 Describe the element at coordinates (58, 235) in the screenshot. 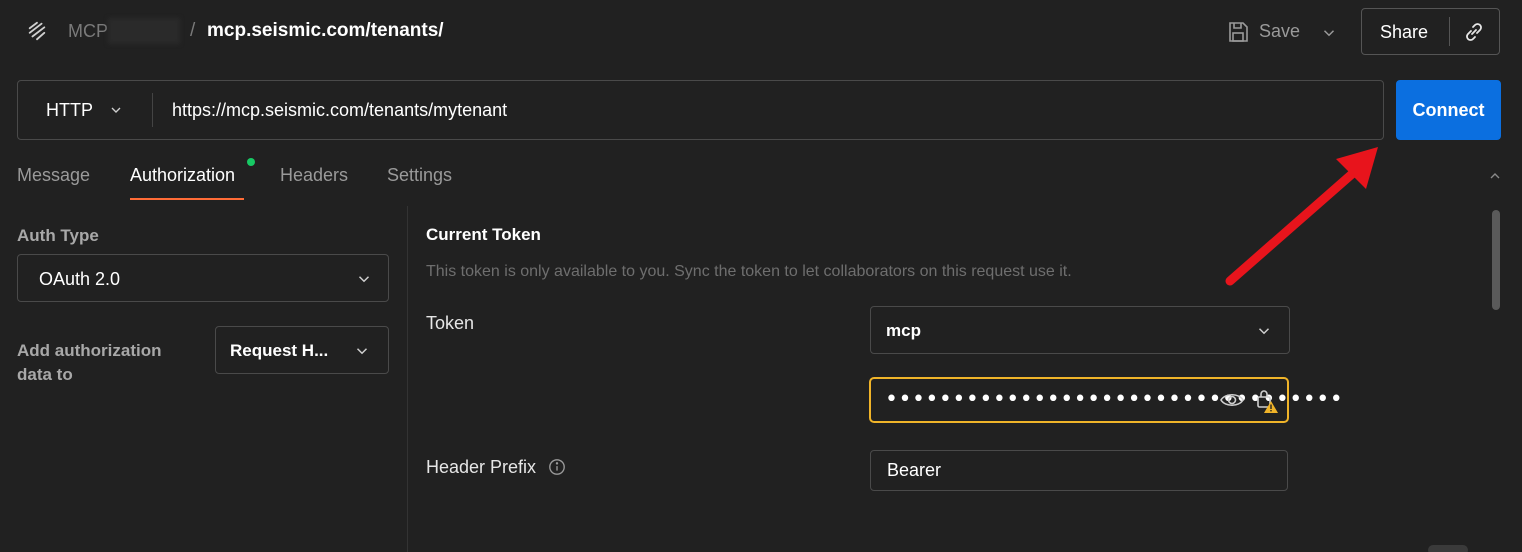

I see `auth-type-label: Auth Type` at that location.